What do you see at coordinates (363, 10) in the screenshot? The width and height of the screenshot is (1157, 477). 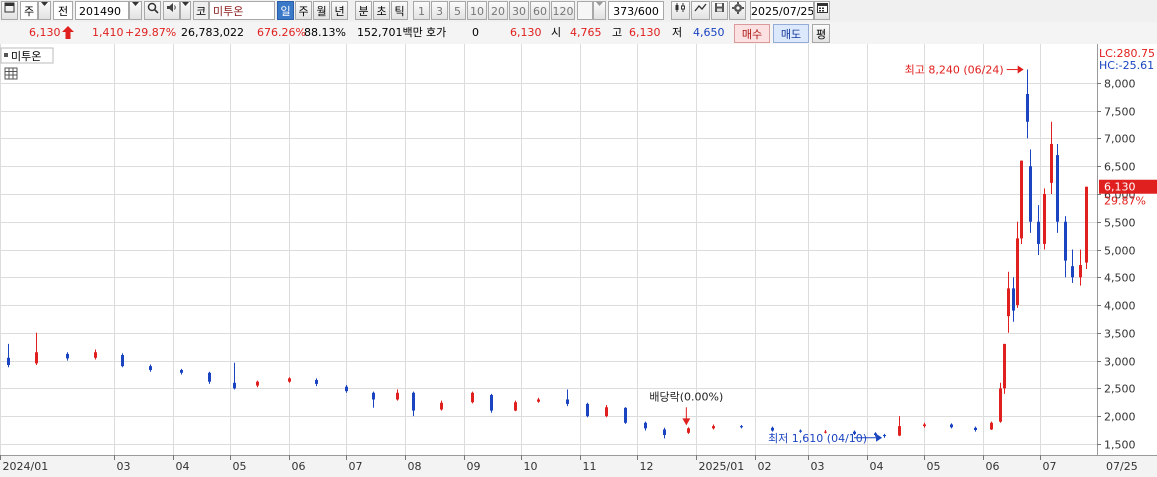 I see `period-minute-tab: 분` at bounding box center [363, 10].